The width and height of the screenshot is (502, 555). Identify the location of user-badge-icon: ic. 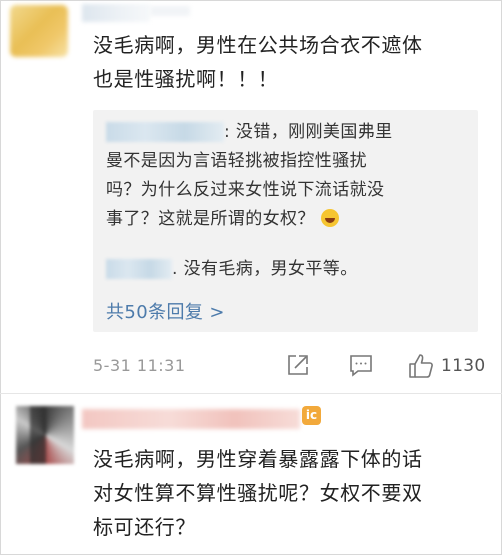
(311, 415).